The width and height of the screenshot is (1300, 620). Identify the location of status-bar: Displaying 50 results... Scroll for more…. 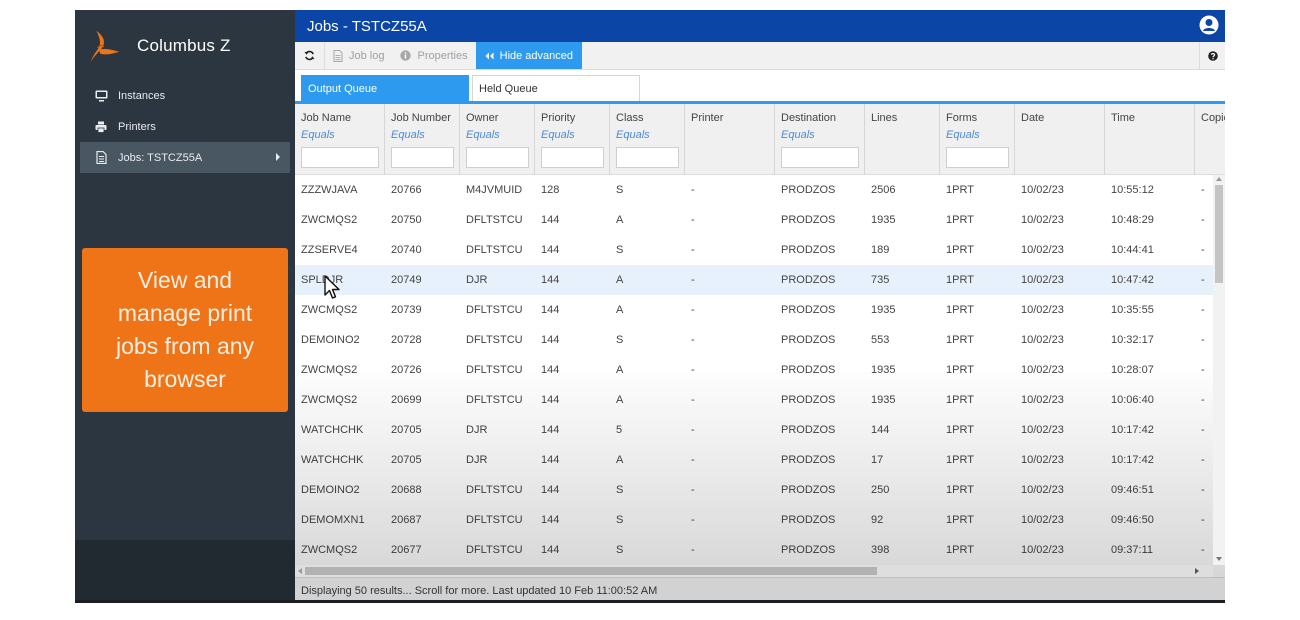
(760, 588).